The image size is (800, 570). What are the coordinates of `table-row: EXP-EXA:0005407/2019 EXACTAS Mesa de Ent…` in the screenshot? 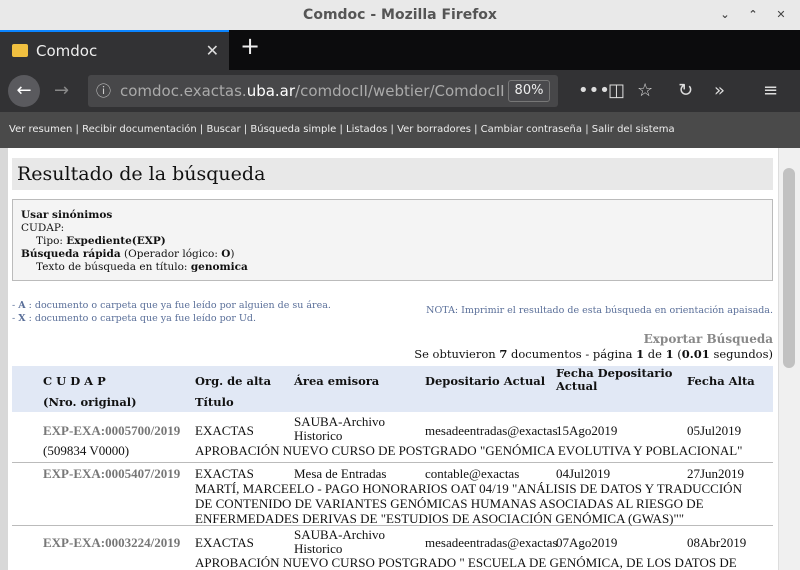 It's located at (392, 494).